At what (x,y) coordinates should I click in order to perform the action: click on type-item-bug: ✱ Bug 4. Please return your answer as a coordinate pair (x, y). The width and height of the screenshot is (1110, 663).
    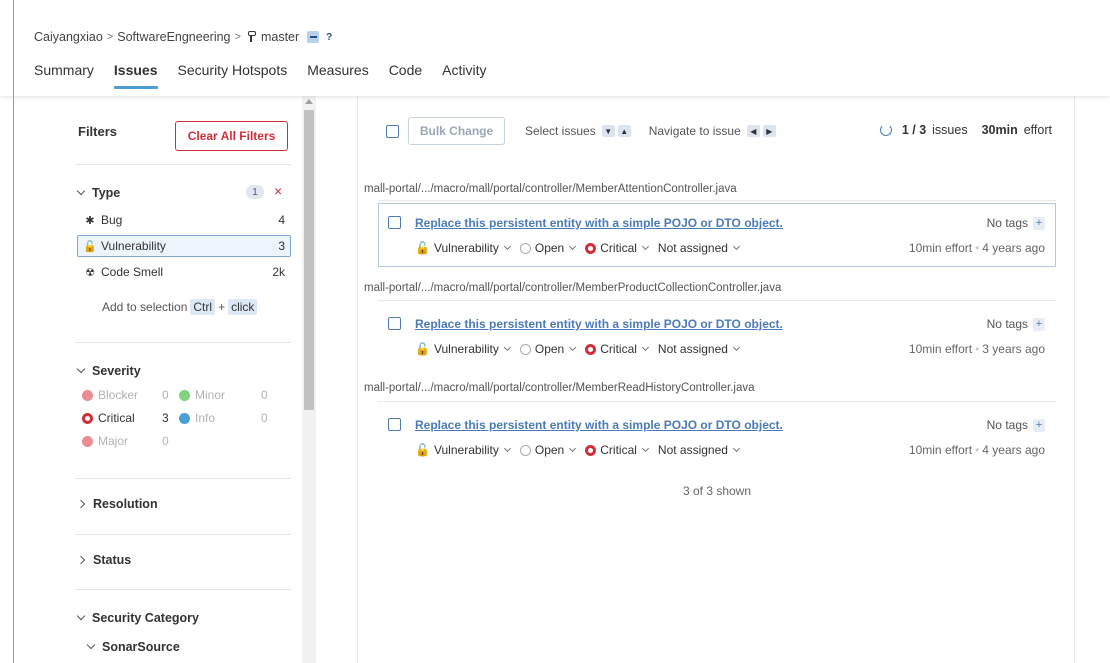
    Looking at the image, I should click on (184, 220).